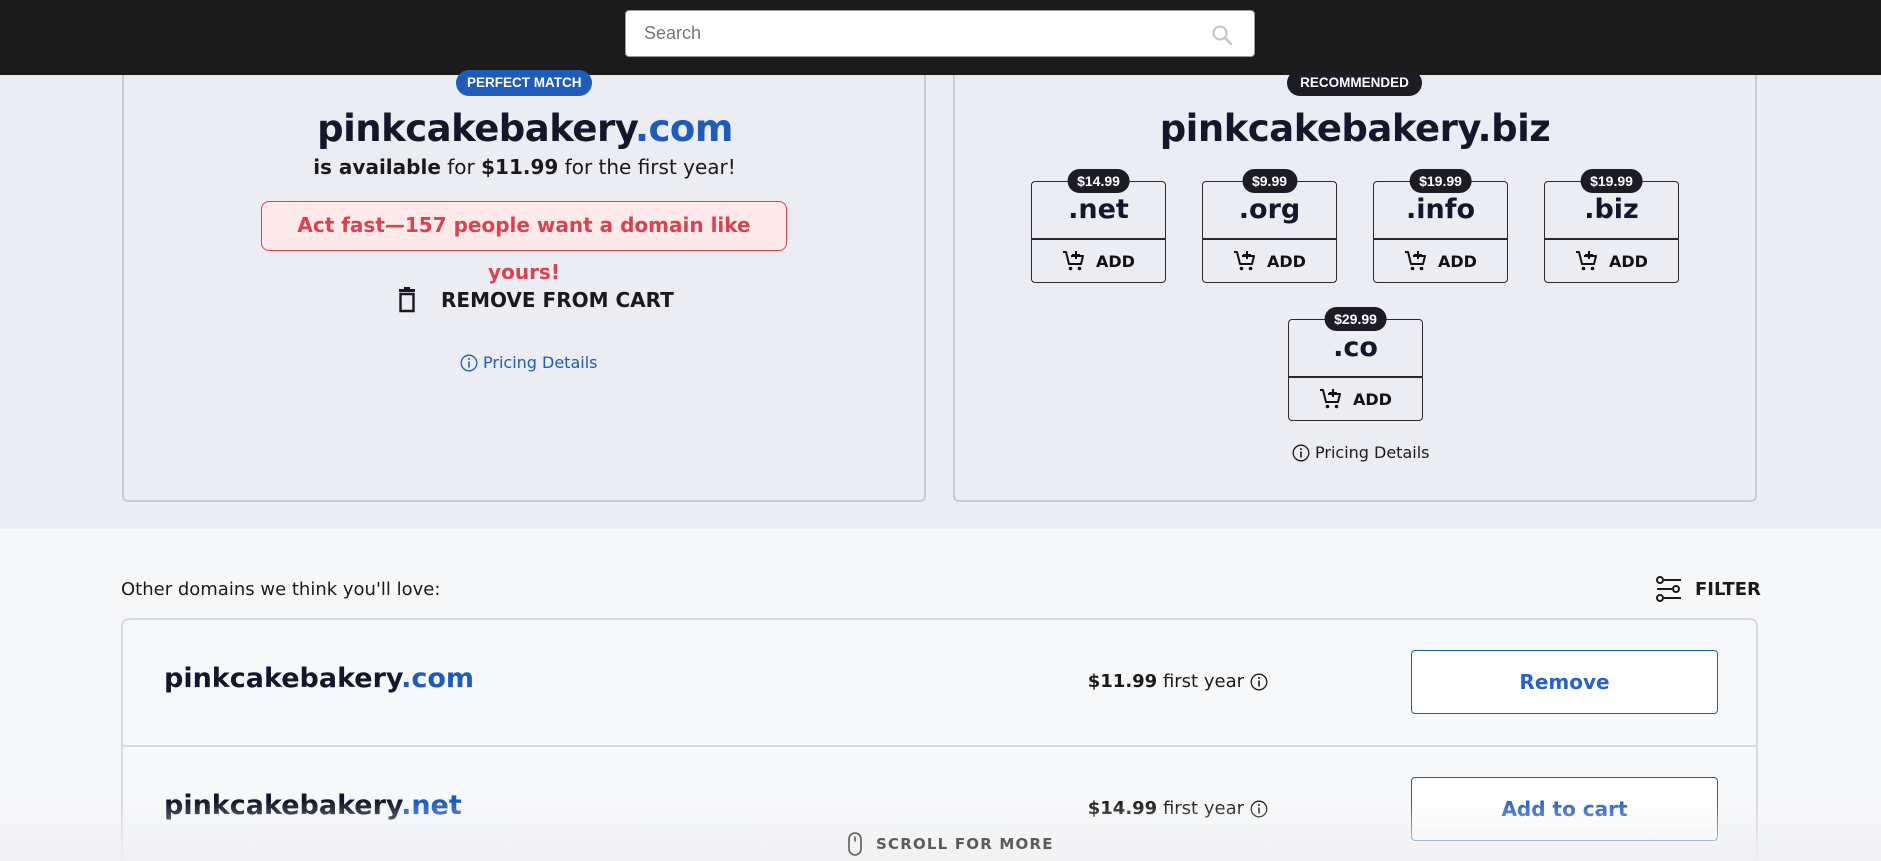 The width and height of the screenshot is (1881, 861). Describe the element at coordinates (520, 167) in the screenshot. I see `availability-price: $11.99` at that location.